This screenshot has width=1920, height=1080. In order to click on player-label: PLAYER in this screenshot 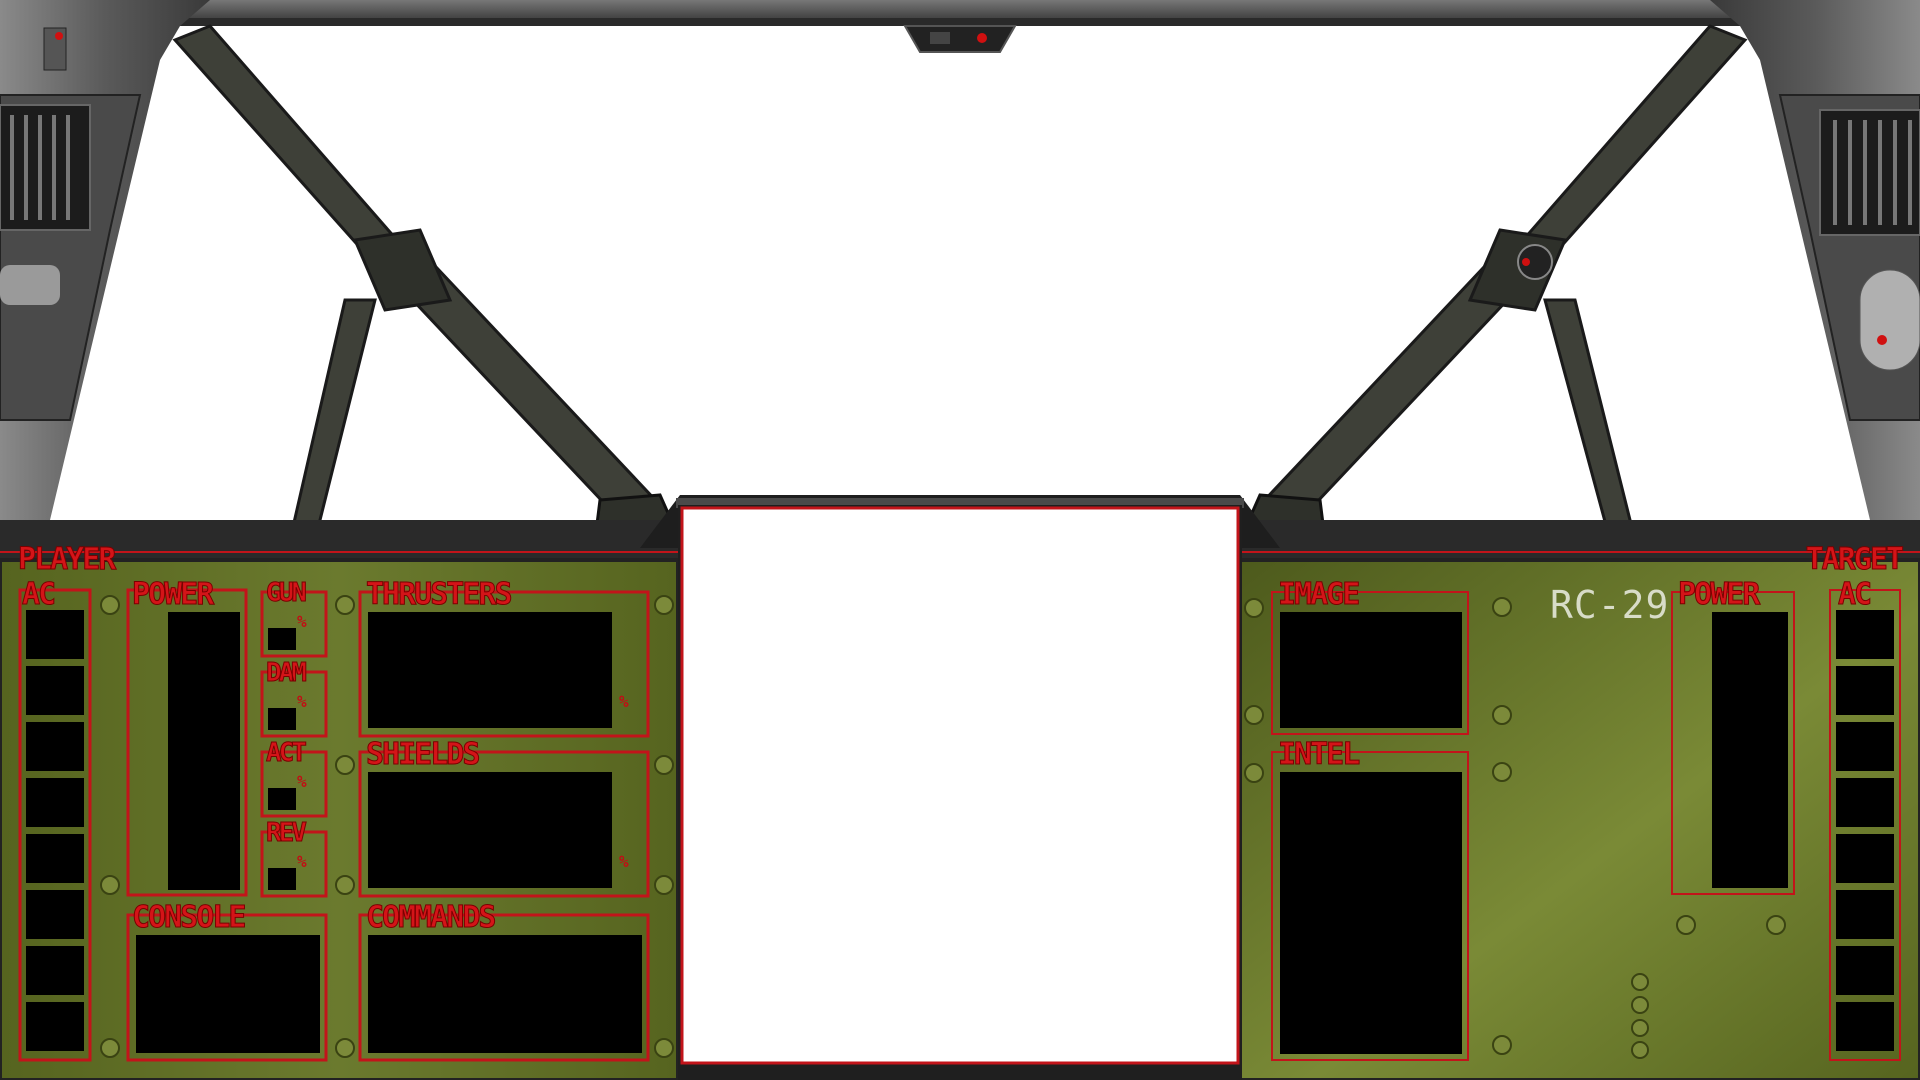, I will do `click(66, 559)`.